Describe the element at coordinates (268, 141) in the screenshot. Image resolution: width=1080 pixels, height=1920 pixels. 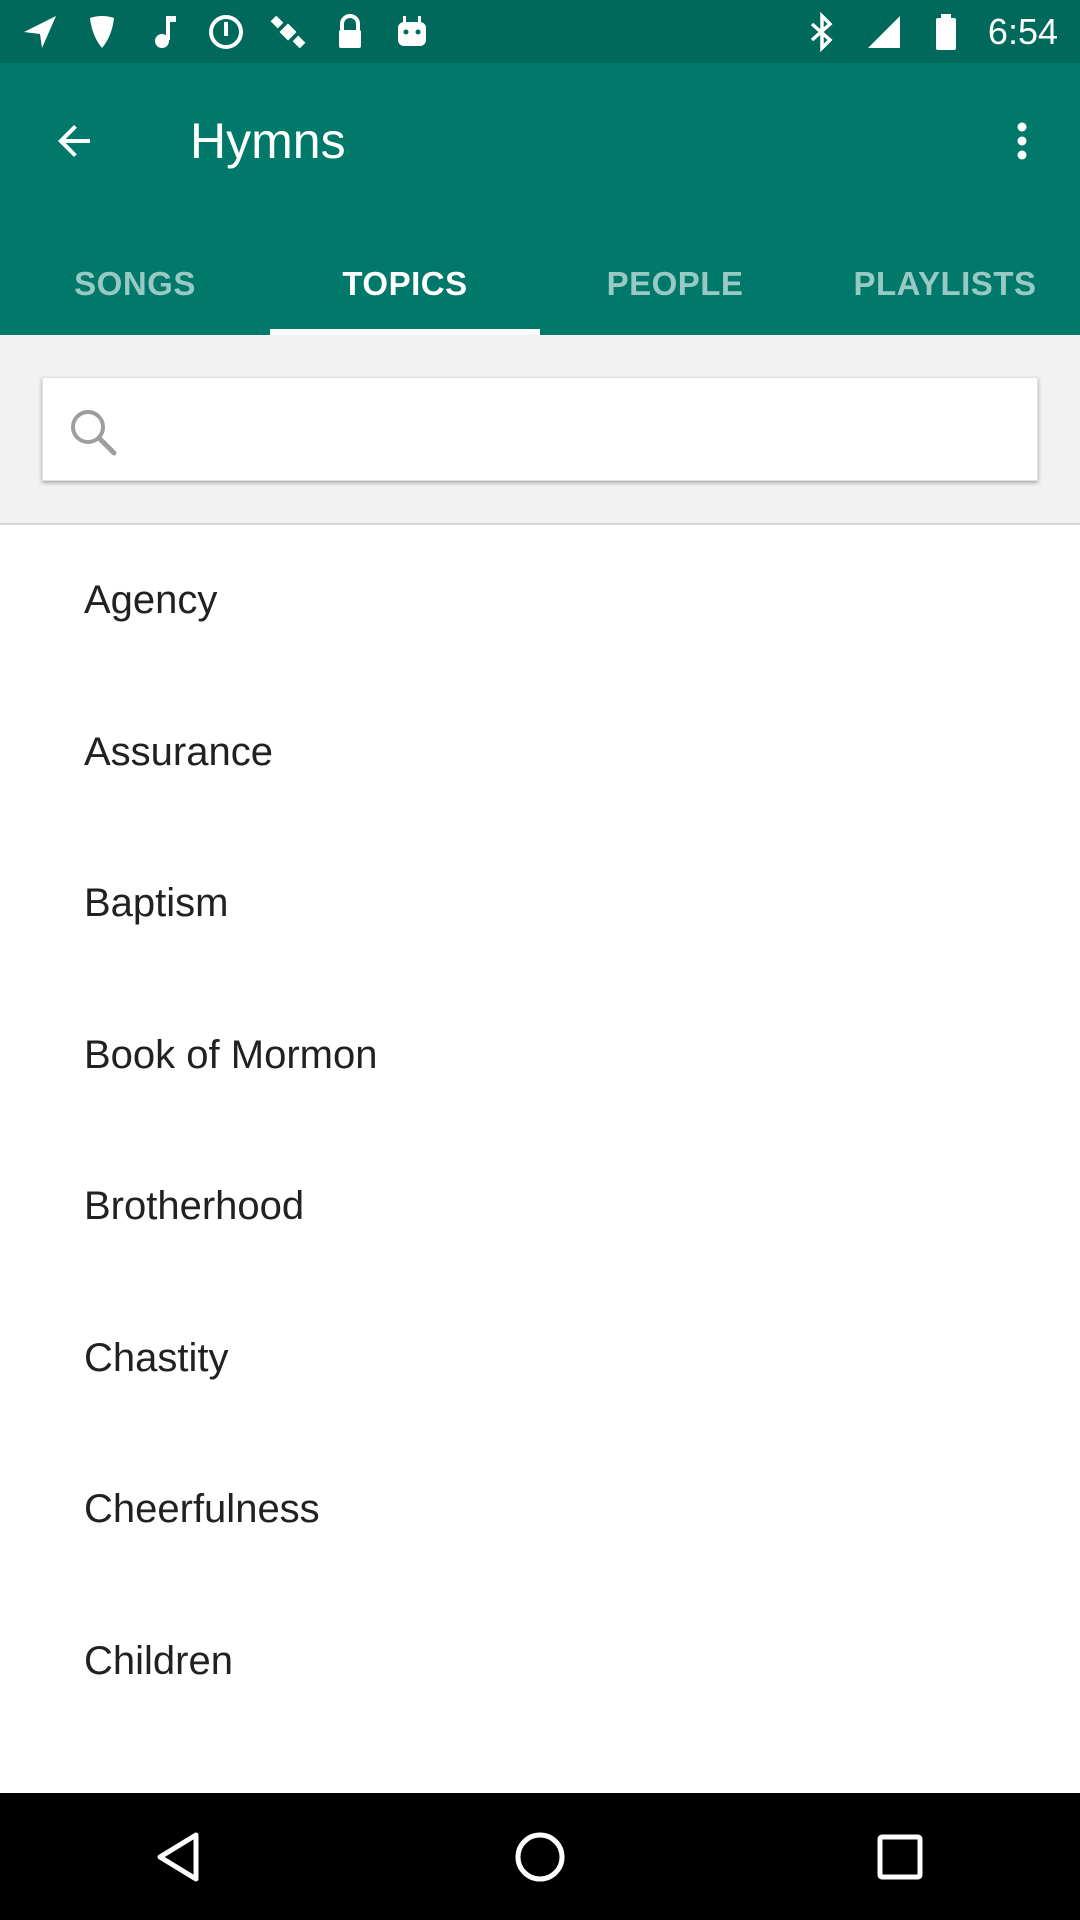
I see `page-title: Hymns` at that location.